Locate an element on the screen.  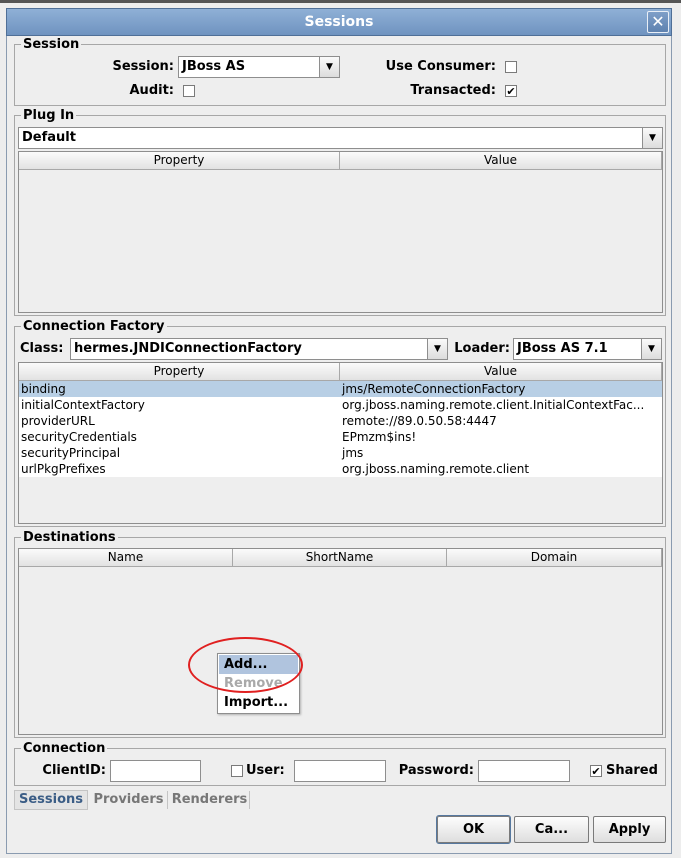
session-combo: JBoss AS ▼ is located at coordinates (259, 67).